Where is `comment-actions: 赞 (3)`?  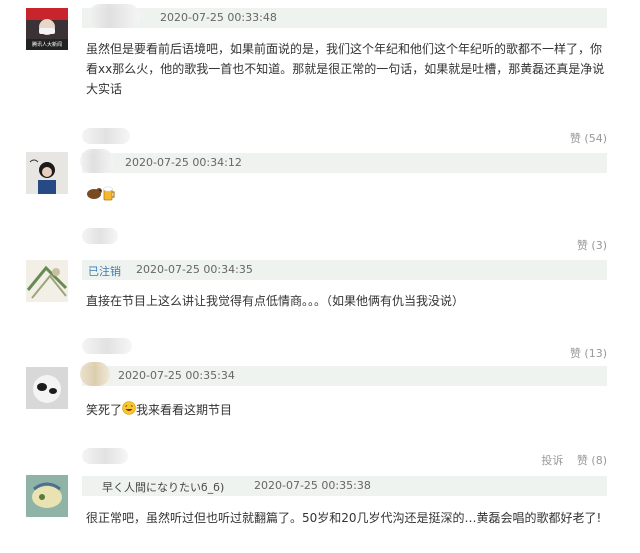
comment-actions: 赞 (3) is located at coordinates (587, 245).